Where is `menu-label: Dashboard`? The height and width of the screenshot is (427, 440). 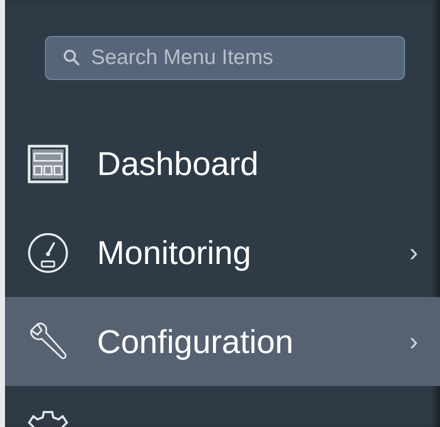
menu-label: Dashboard is located at coordinates (178, 163).